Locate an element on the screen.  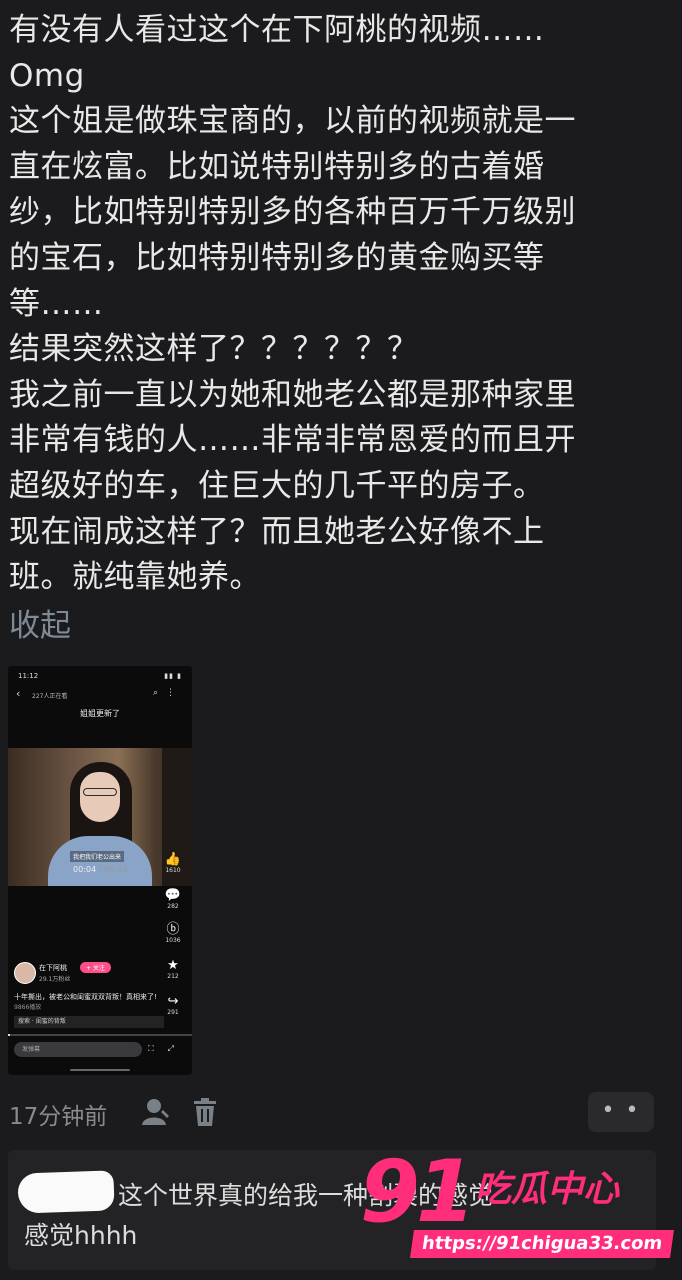
post-line: 纱，比如特别特别多的各种百万千万级别 is located at coordinates (292, 212).